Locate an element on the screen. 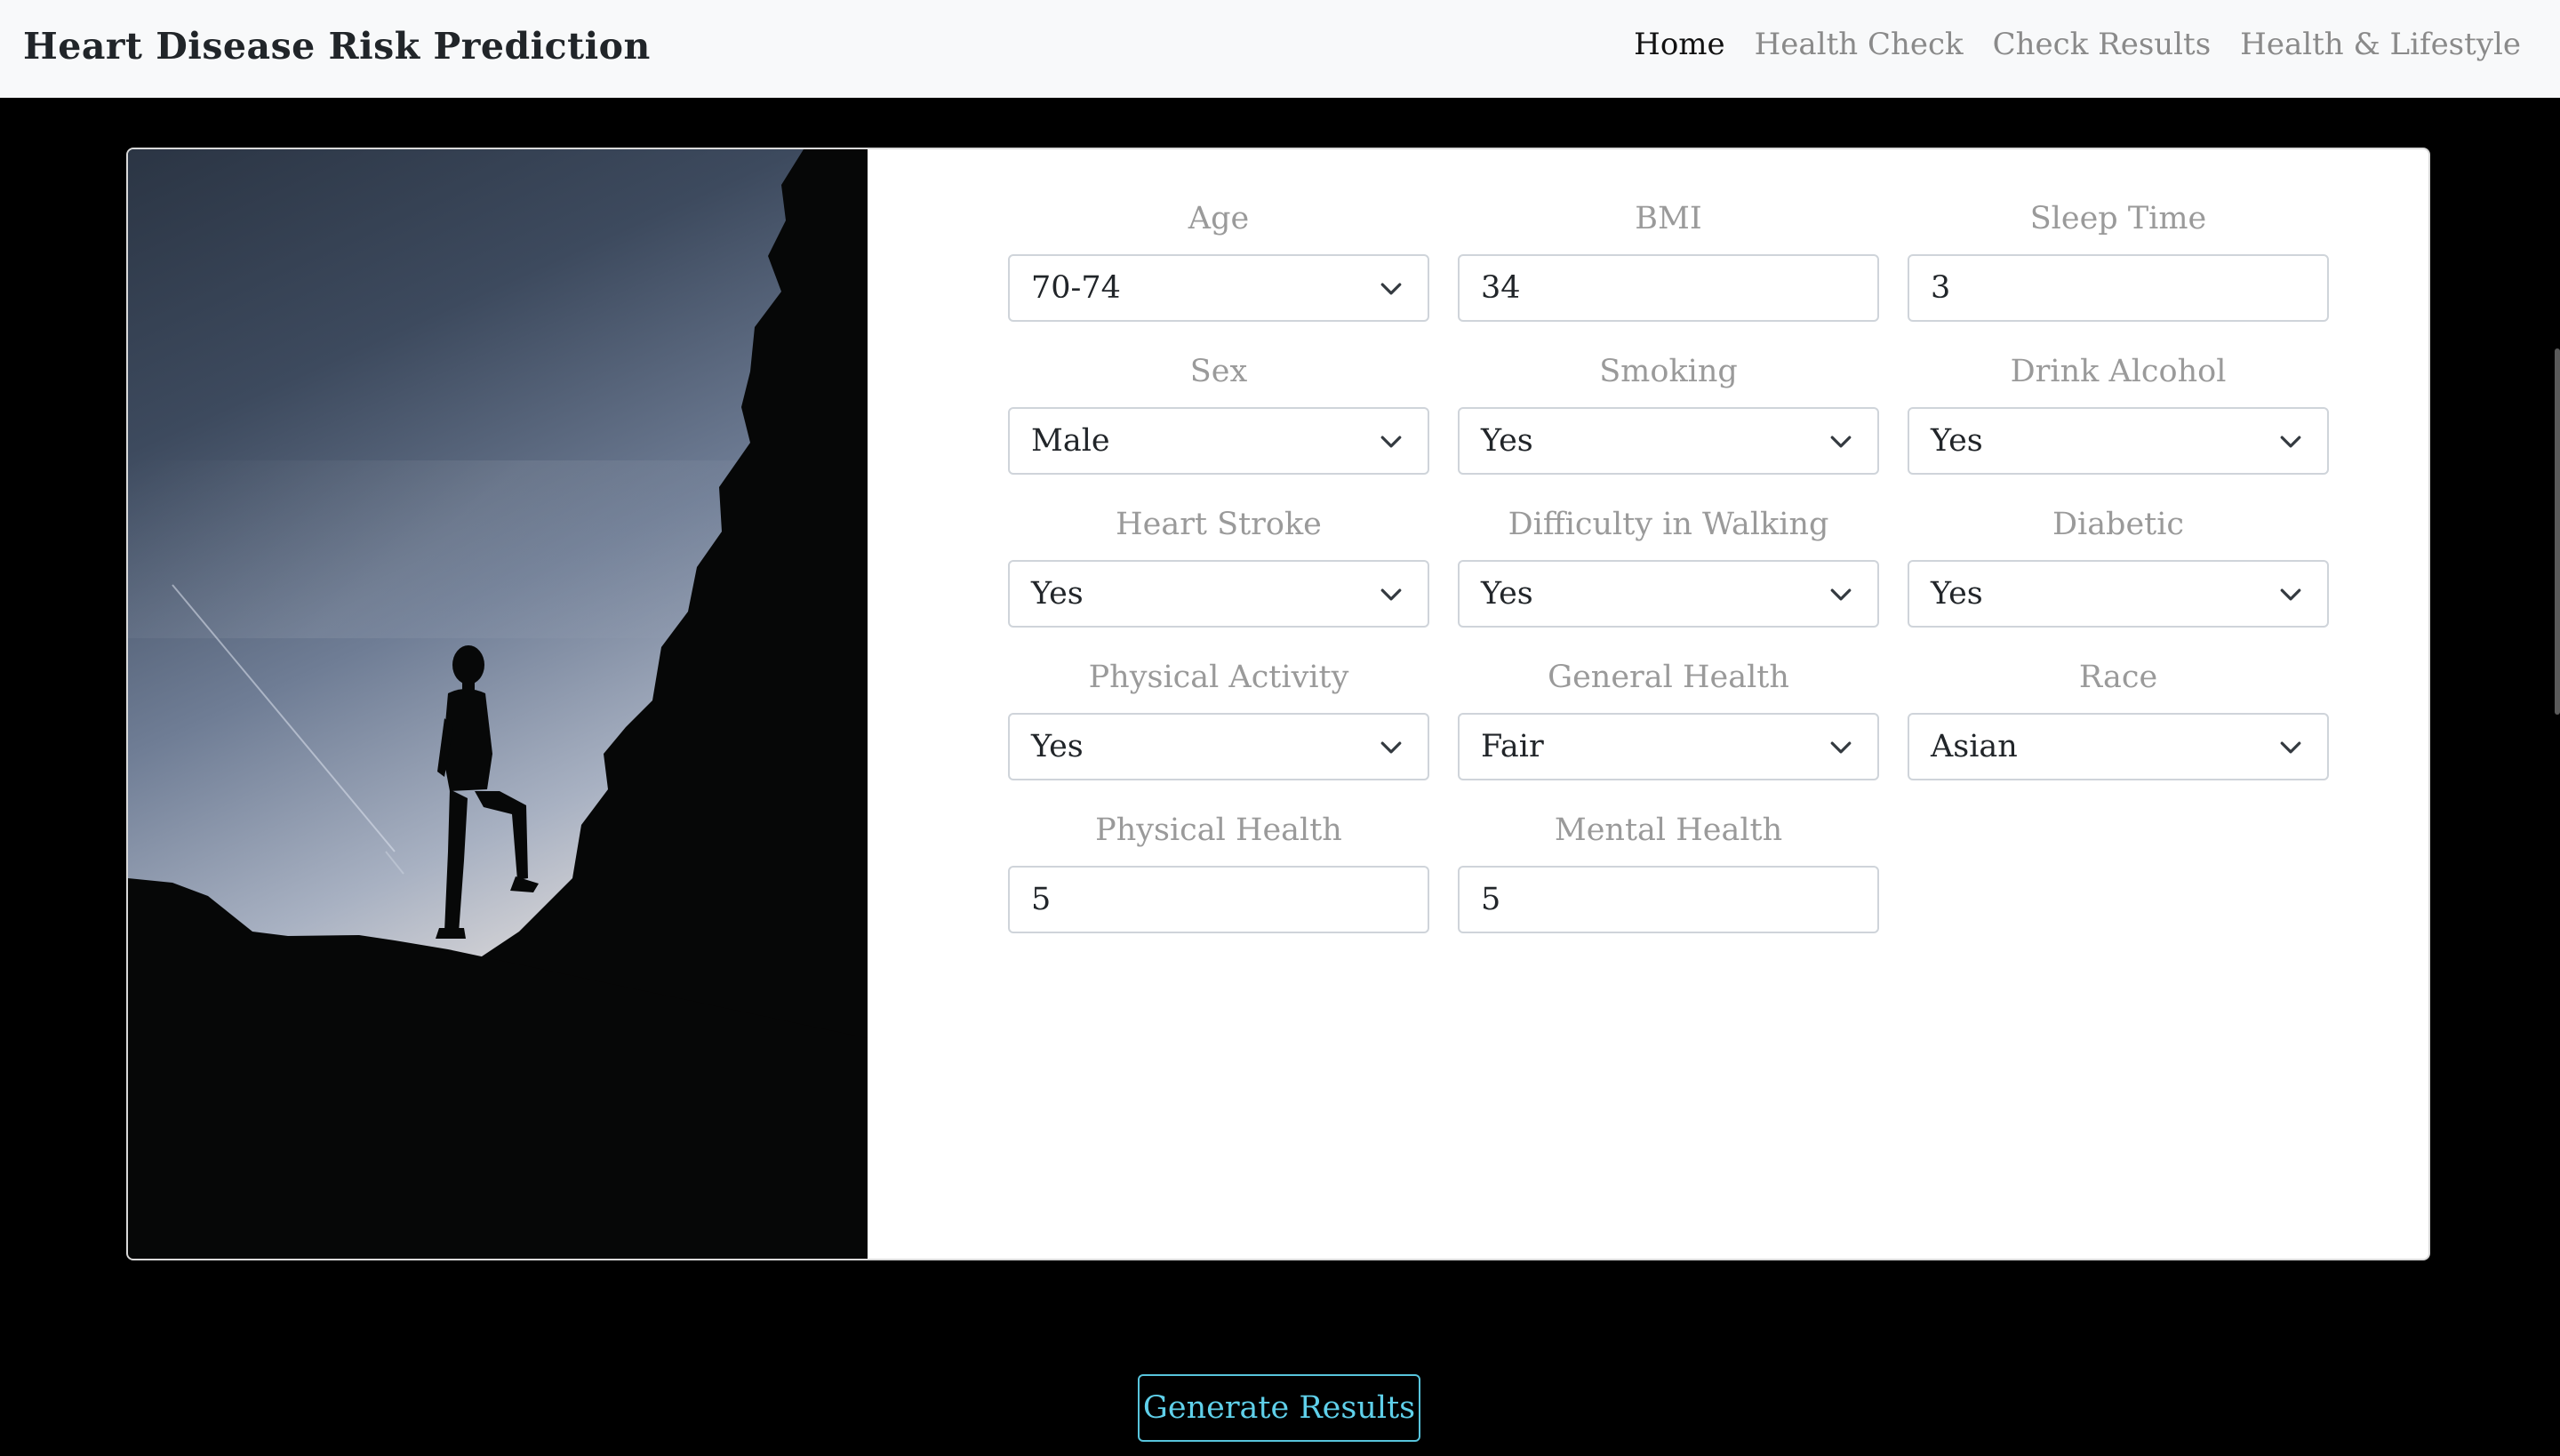 Image resolution: width=2560 pixels, height=1456 pixels. sex-label: Sex is located at coordinates (1218, 371).